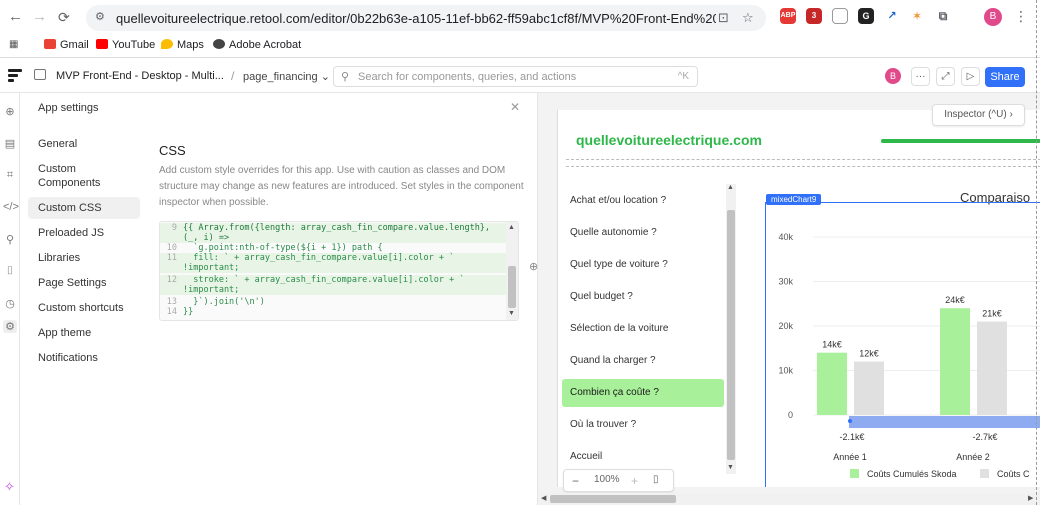  Describe the element at coordinates (515, 107) in the screenshot. I see `close-icon: ✕` at that location.